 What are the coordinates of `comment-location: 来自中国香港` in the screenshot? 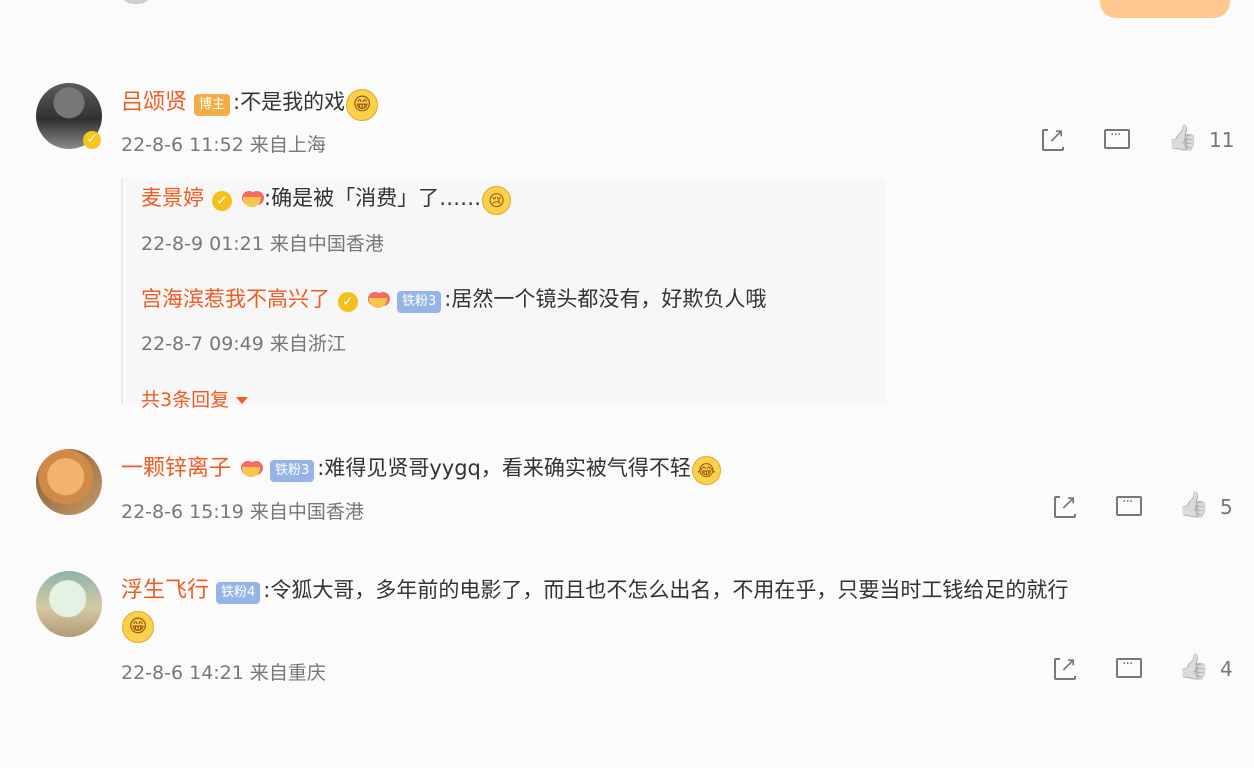 It's located at (306, 512).